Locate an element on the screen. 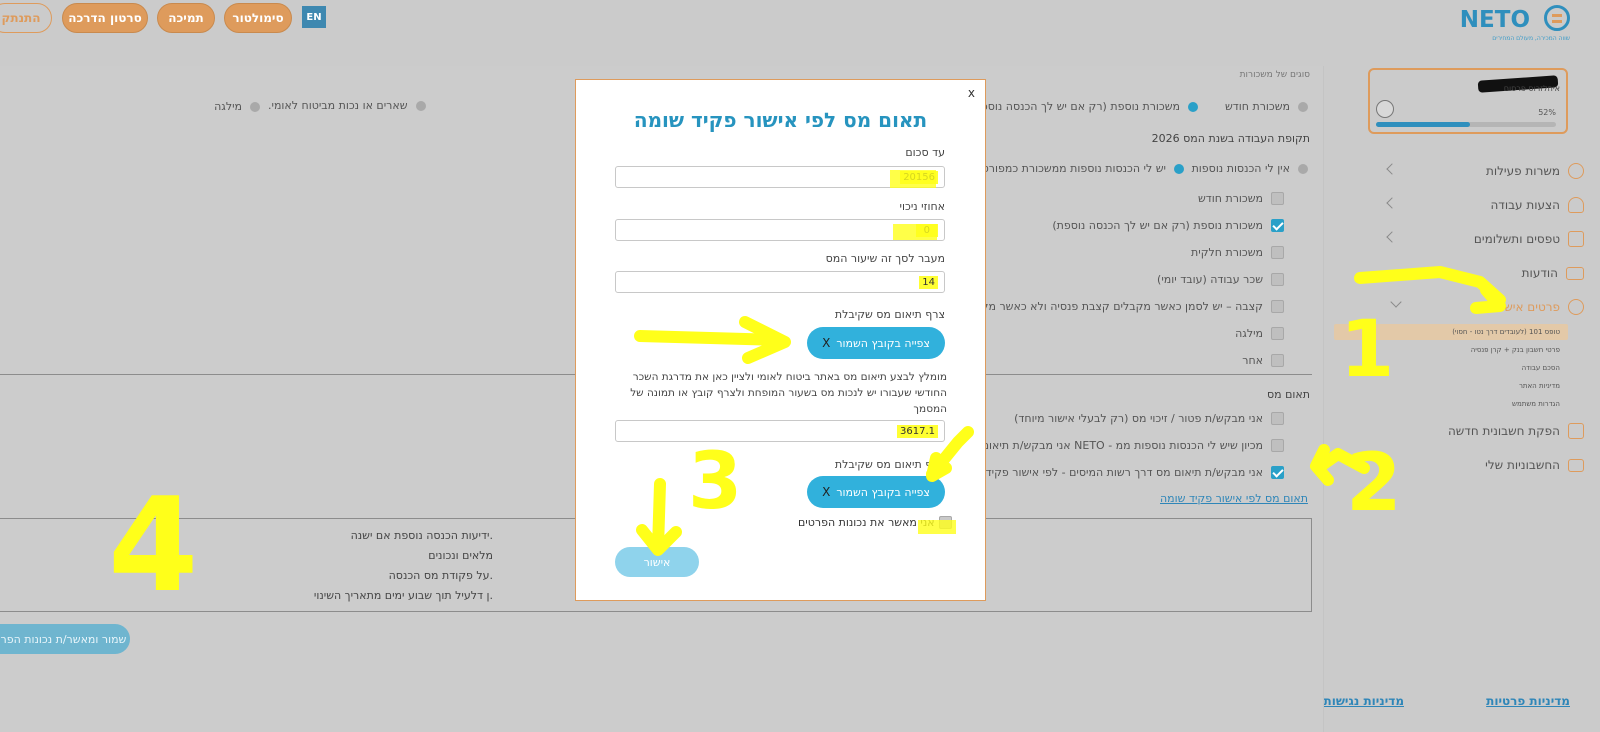 Image resolution: width=1600 pixels, height=732 pixels. annotation-number: 4 is located at coordinates (153, 545).